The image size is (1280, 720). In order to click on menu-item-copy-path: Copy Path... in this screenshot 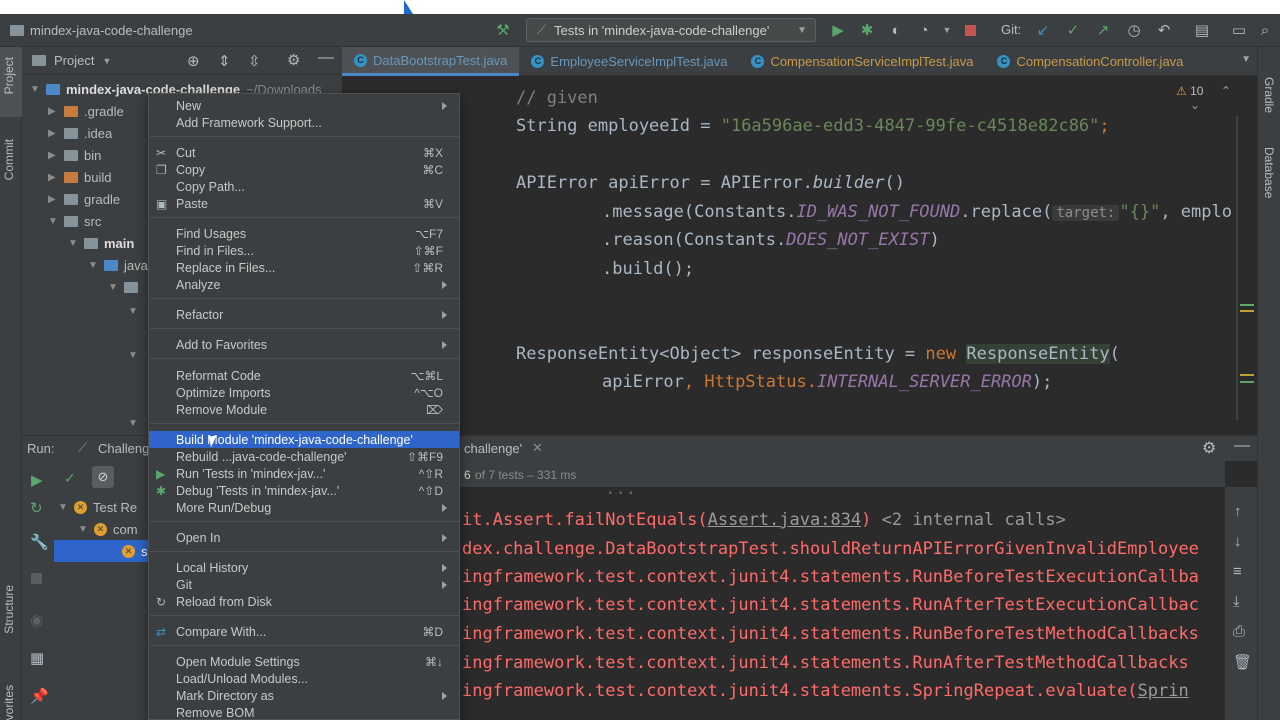, I will do `click(304, 186)`.